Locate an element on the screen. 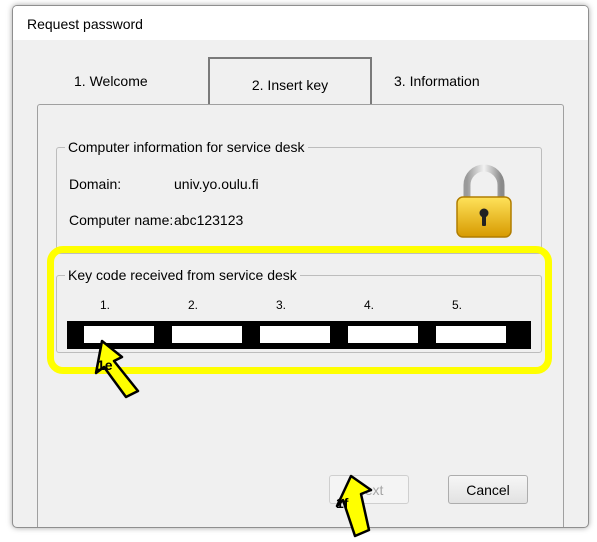  tab-insert-key: 2. Insert key is located at coordinates (290, 81).